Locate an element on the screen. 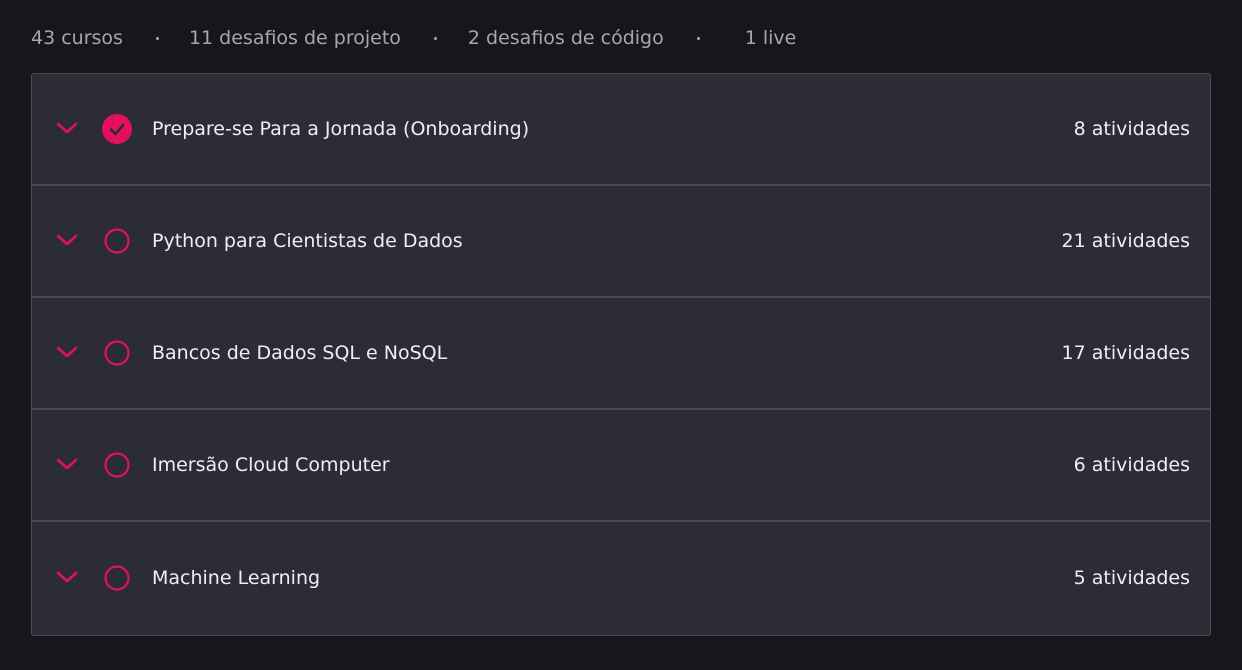 The width and height of the screenshot is (1242, 670). module-title: Machine Learning is located at coordinates (236, 577).